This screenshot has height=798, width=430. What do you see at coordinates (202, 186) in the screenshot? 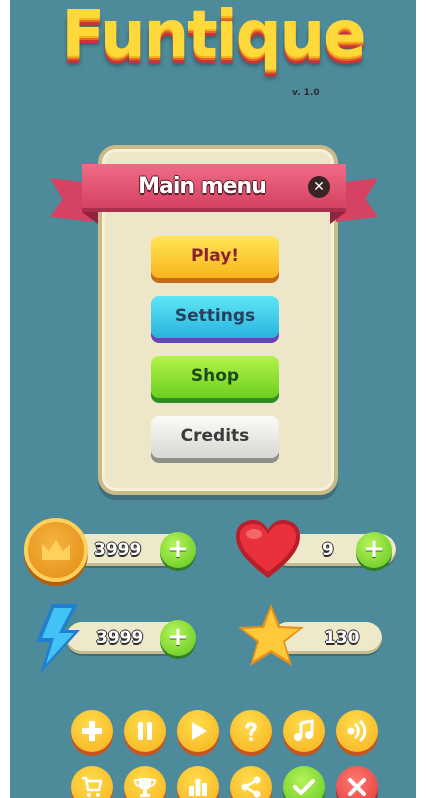
I see `main-menu-title: Main menu` at bounding box center [202, 186].